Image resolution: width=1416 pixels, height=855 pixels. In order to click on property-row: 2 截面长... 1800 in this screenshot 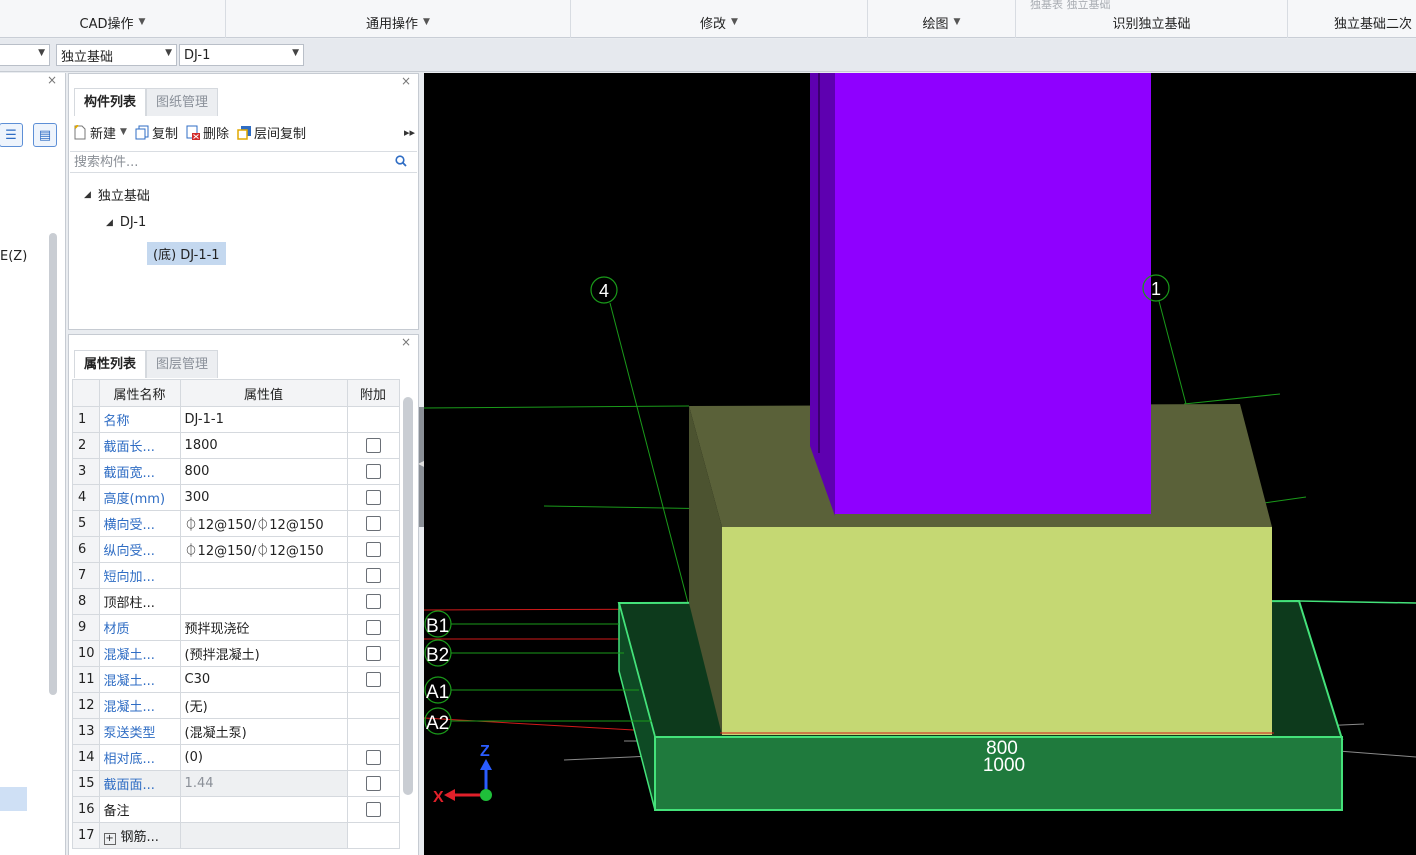, I will do `click(236, 445)`.